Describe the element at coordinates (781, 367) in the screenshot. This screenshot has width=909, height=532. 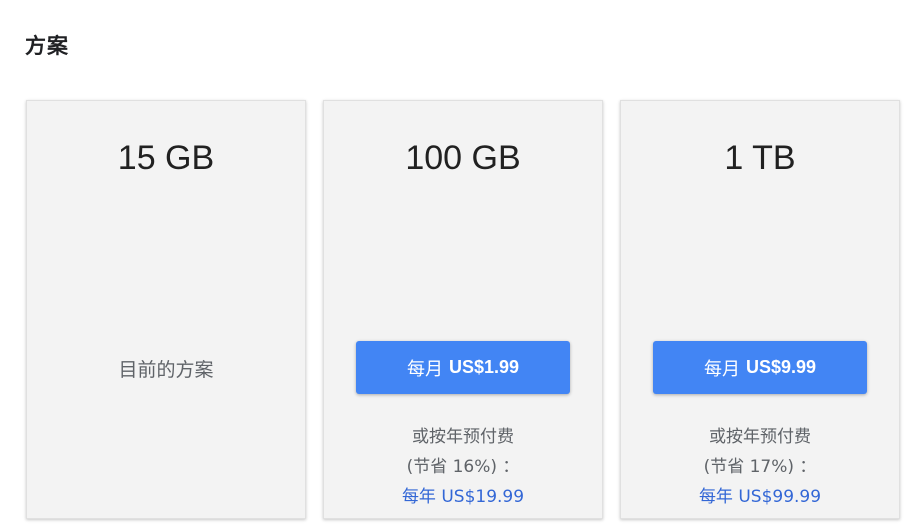
I see `button-price: US$9.99` at that location.